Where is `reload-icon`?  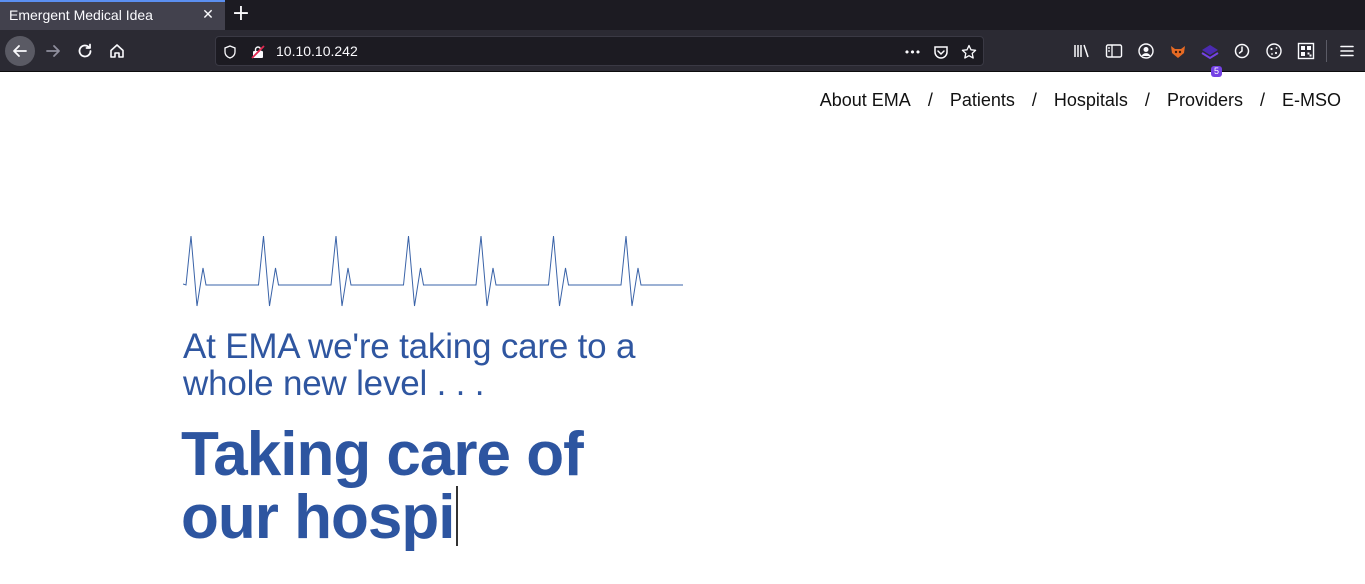 reload-icon is located at coordinates (85, 50).